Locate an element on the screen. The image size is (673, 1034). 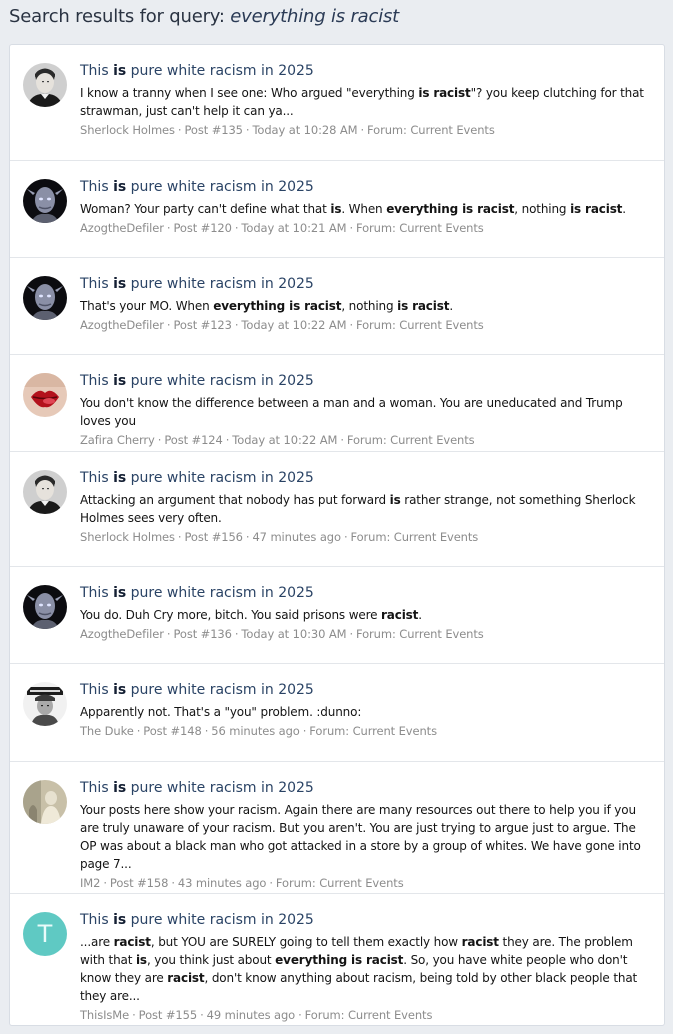
post-time: Today at 10:21 AM is located at coordinates (293, 228).